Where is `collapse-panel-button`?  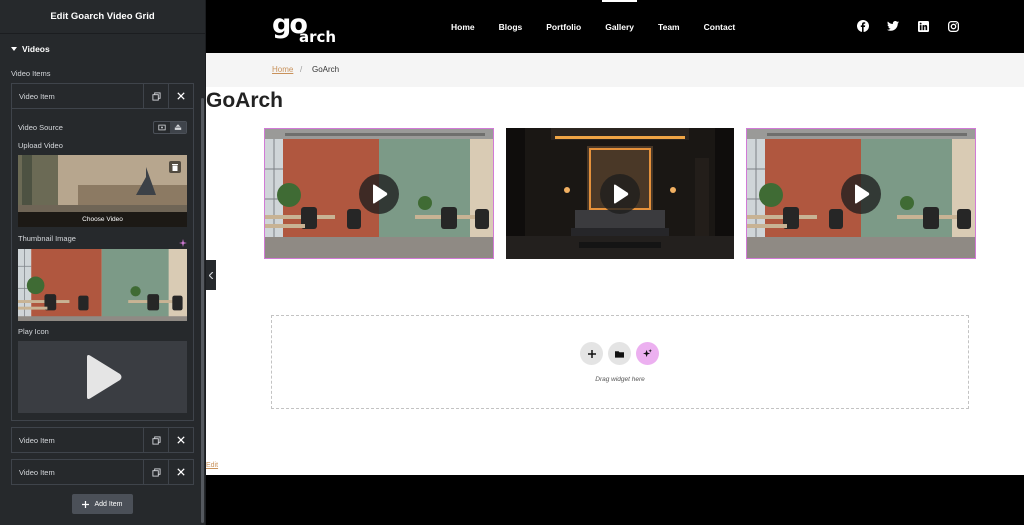 collapse-panel-button is located at coordinates (211, 275).